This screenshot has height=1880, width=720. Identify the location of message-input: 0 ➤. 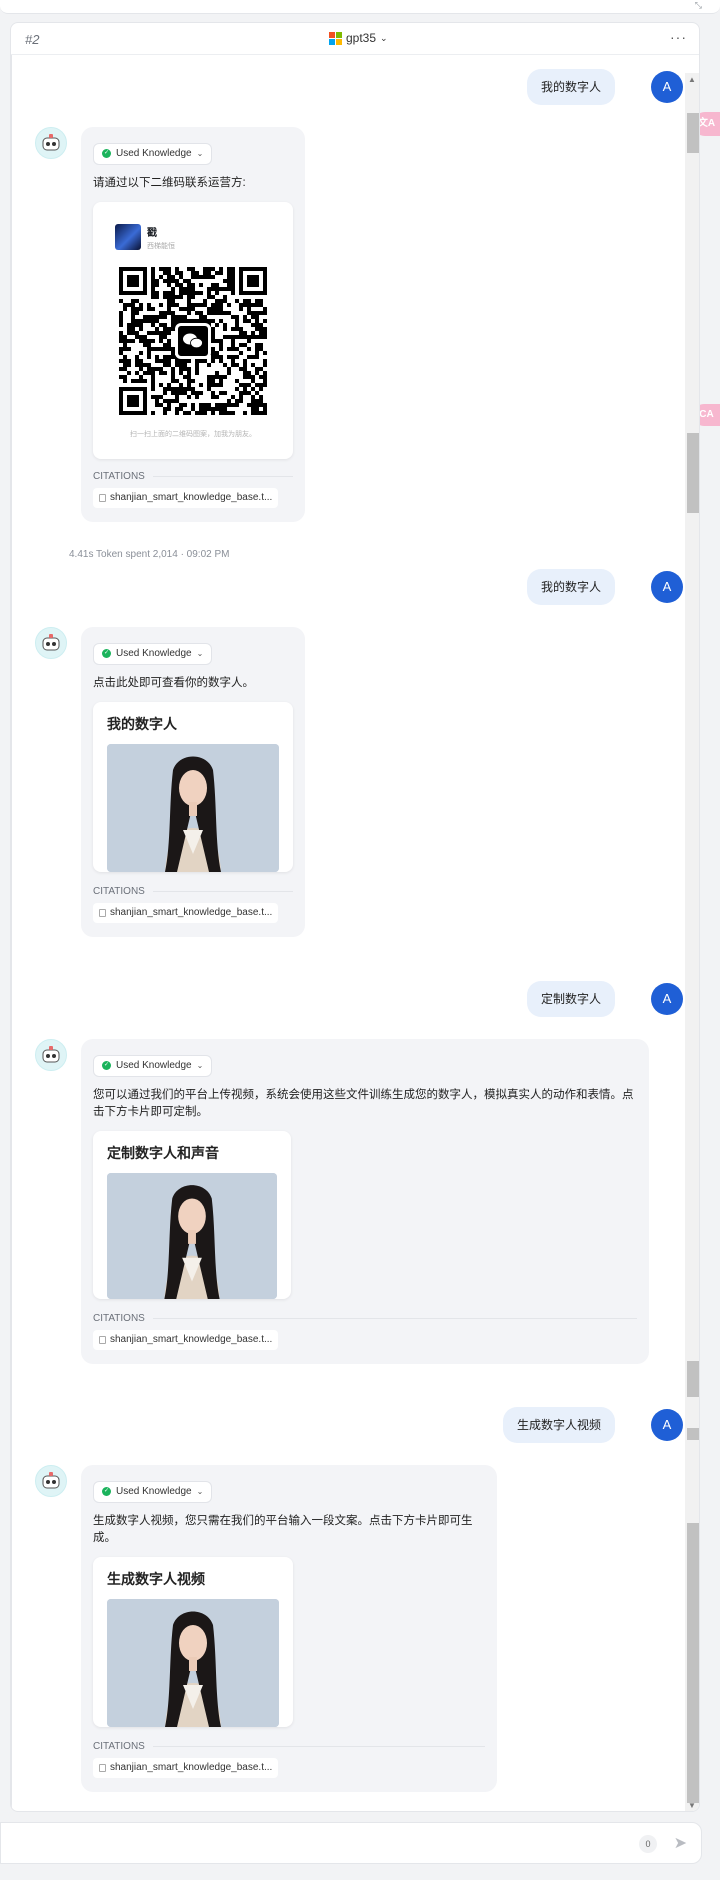
(351, 1843).